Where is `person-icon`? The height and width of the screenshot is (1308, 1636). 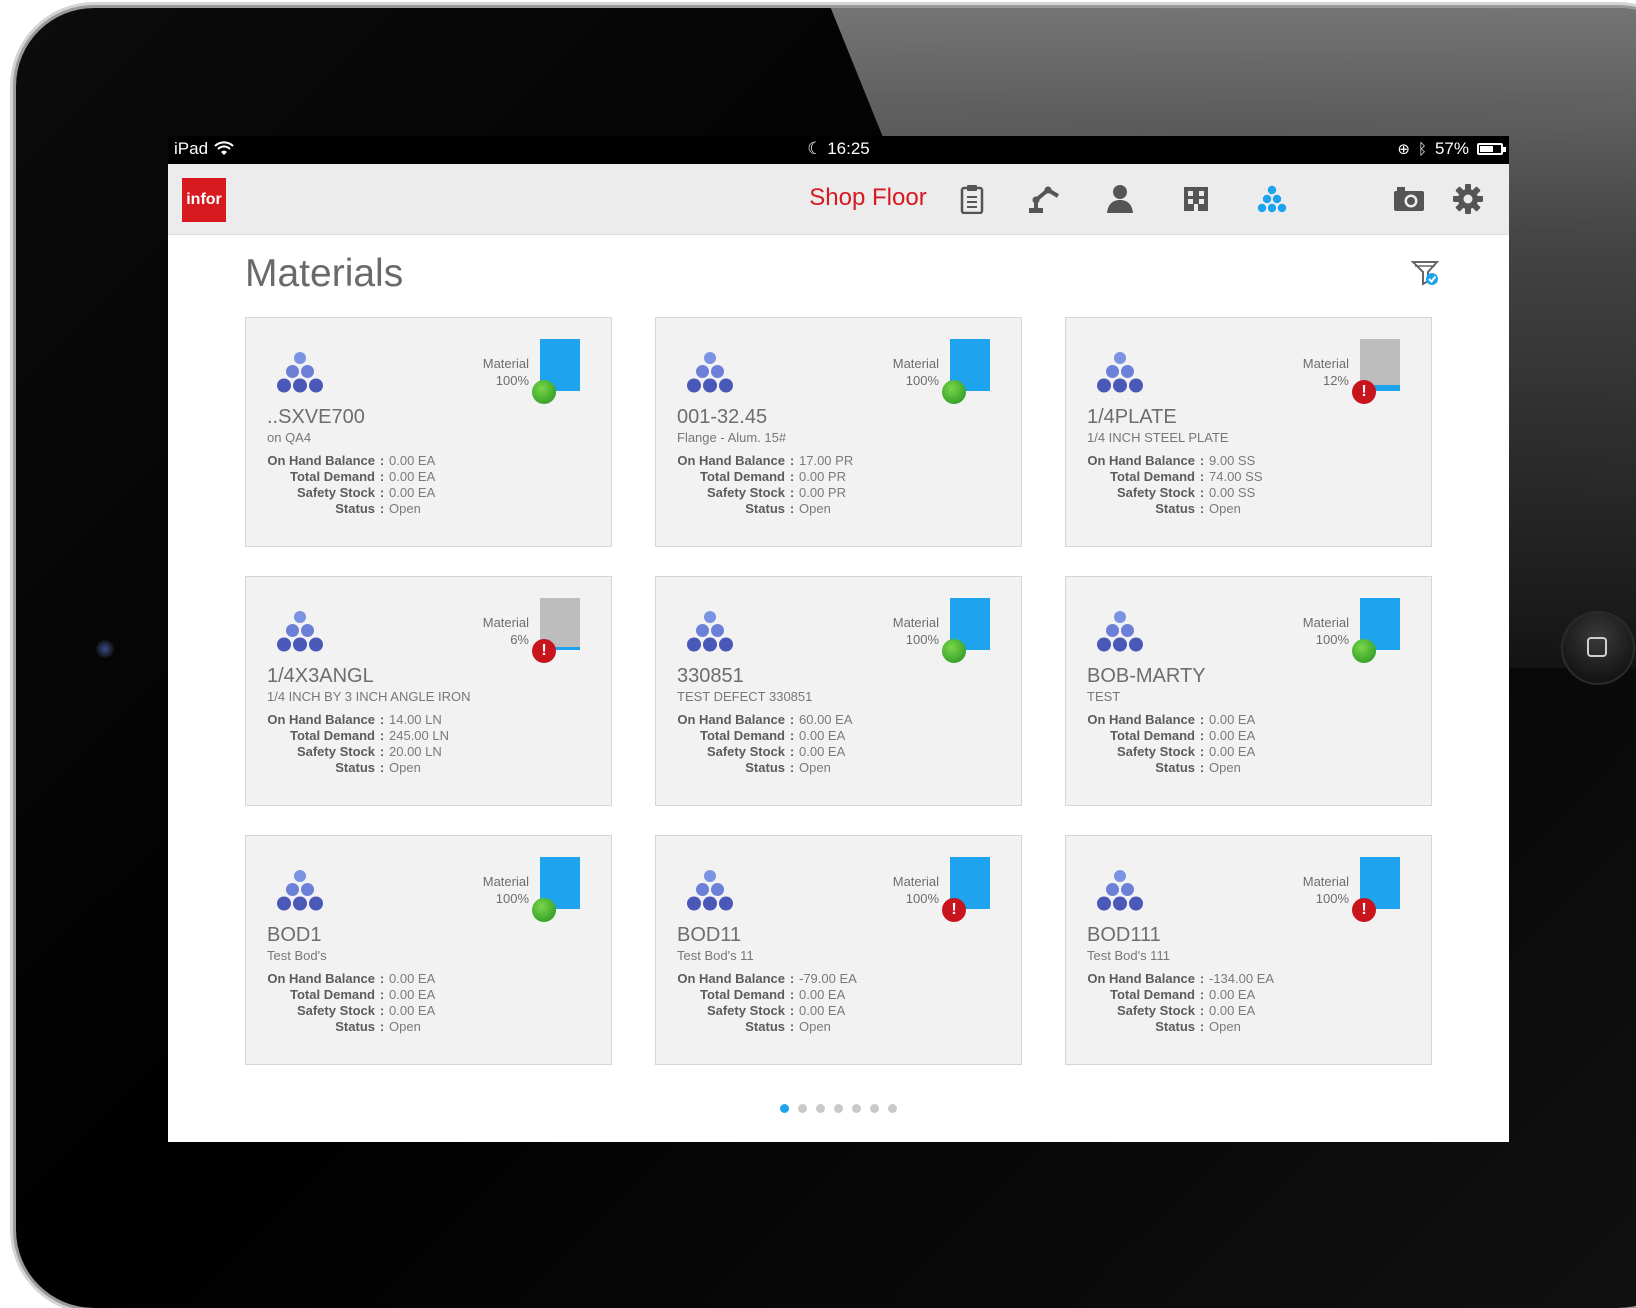 person-icon is located at coordinates (1120, 199).